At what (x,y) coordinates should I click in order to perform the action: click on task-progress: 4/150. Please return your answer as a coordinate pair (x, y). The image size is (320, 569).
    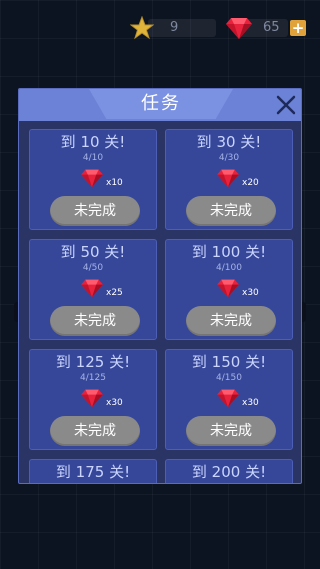
    Looking at the image, I should click on (229, 378).